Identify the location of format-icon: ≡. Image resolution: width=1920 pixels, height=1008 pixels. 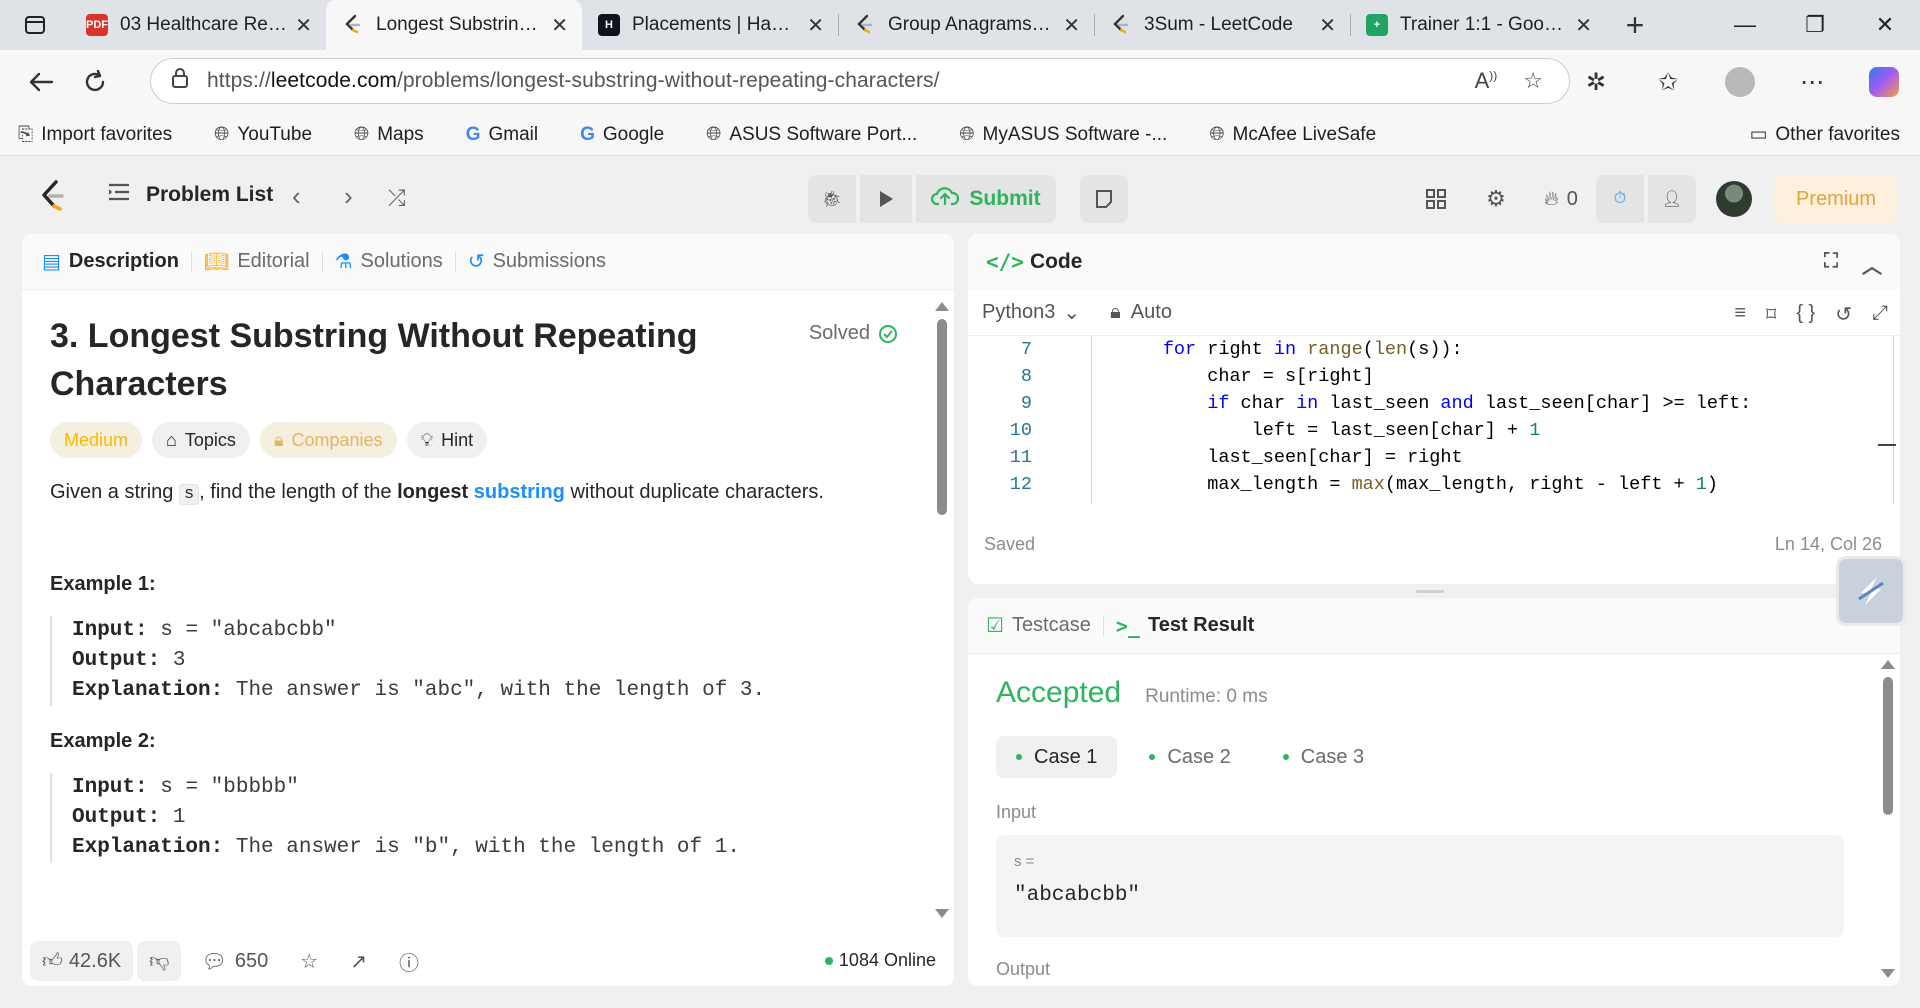
(1740, 314).